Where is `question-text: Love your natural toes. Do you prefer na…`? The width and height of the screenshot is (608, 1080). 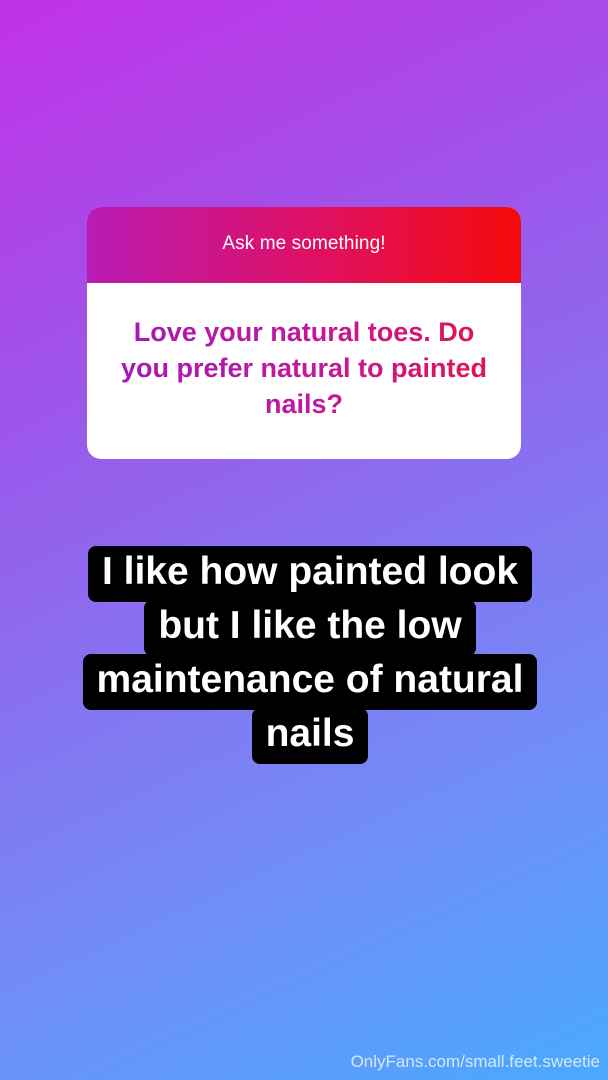
question-text: Love your natural toes. Do you prefer na… is located at coordinates (304, 371).